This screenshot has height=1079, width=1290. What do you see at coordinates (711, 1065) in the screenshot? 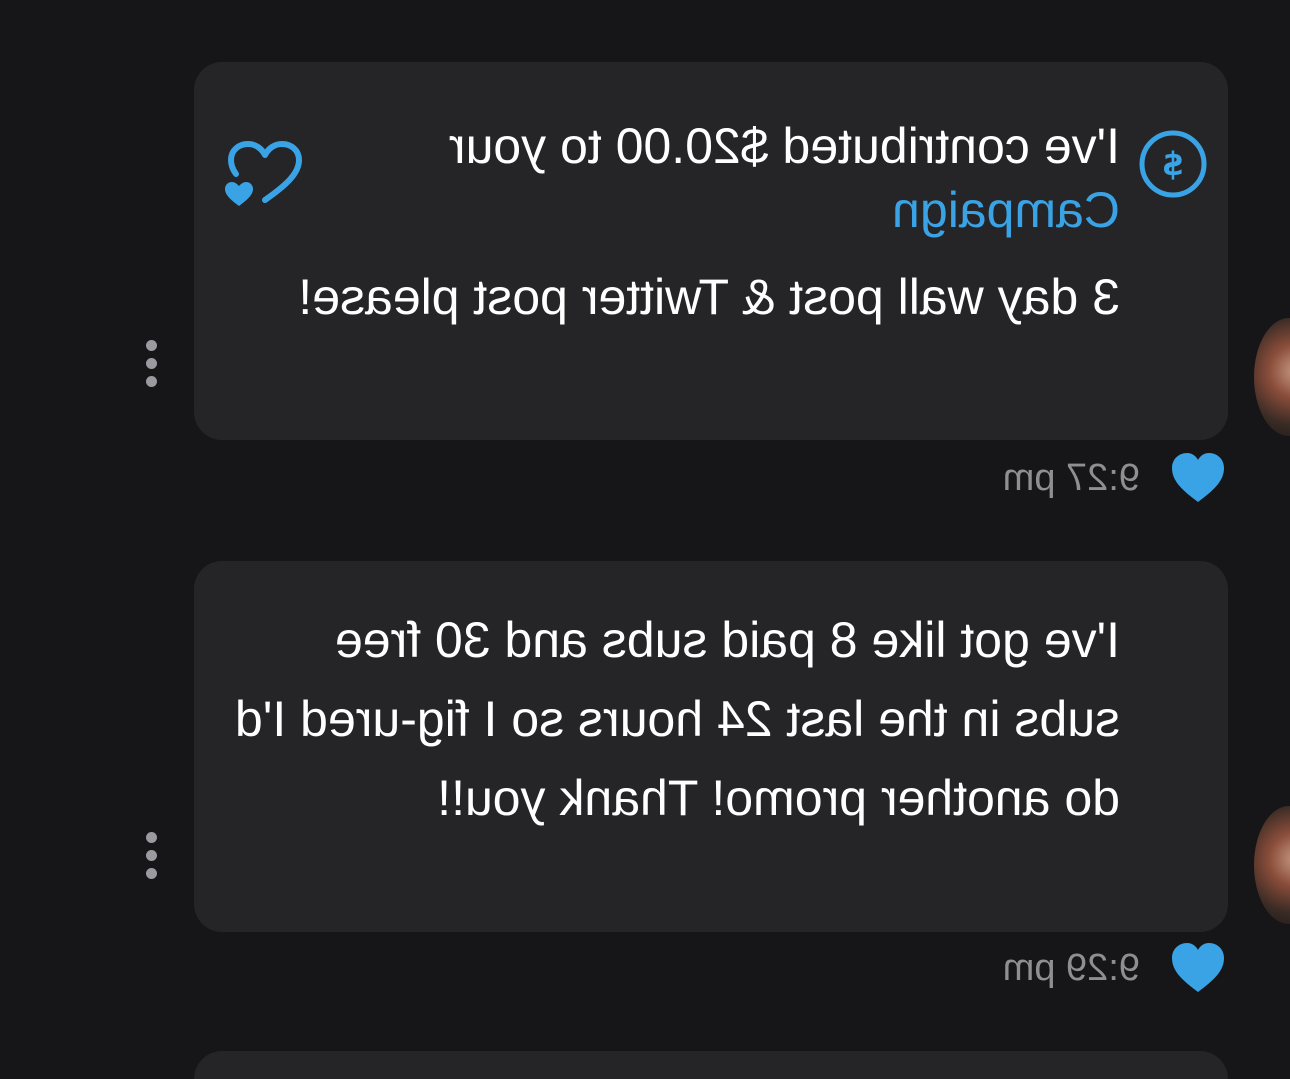
I see `message-bubble` at bounding box center [711, 1065].